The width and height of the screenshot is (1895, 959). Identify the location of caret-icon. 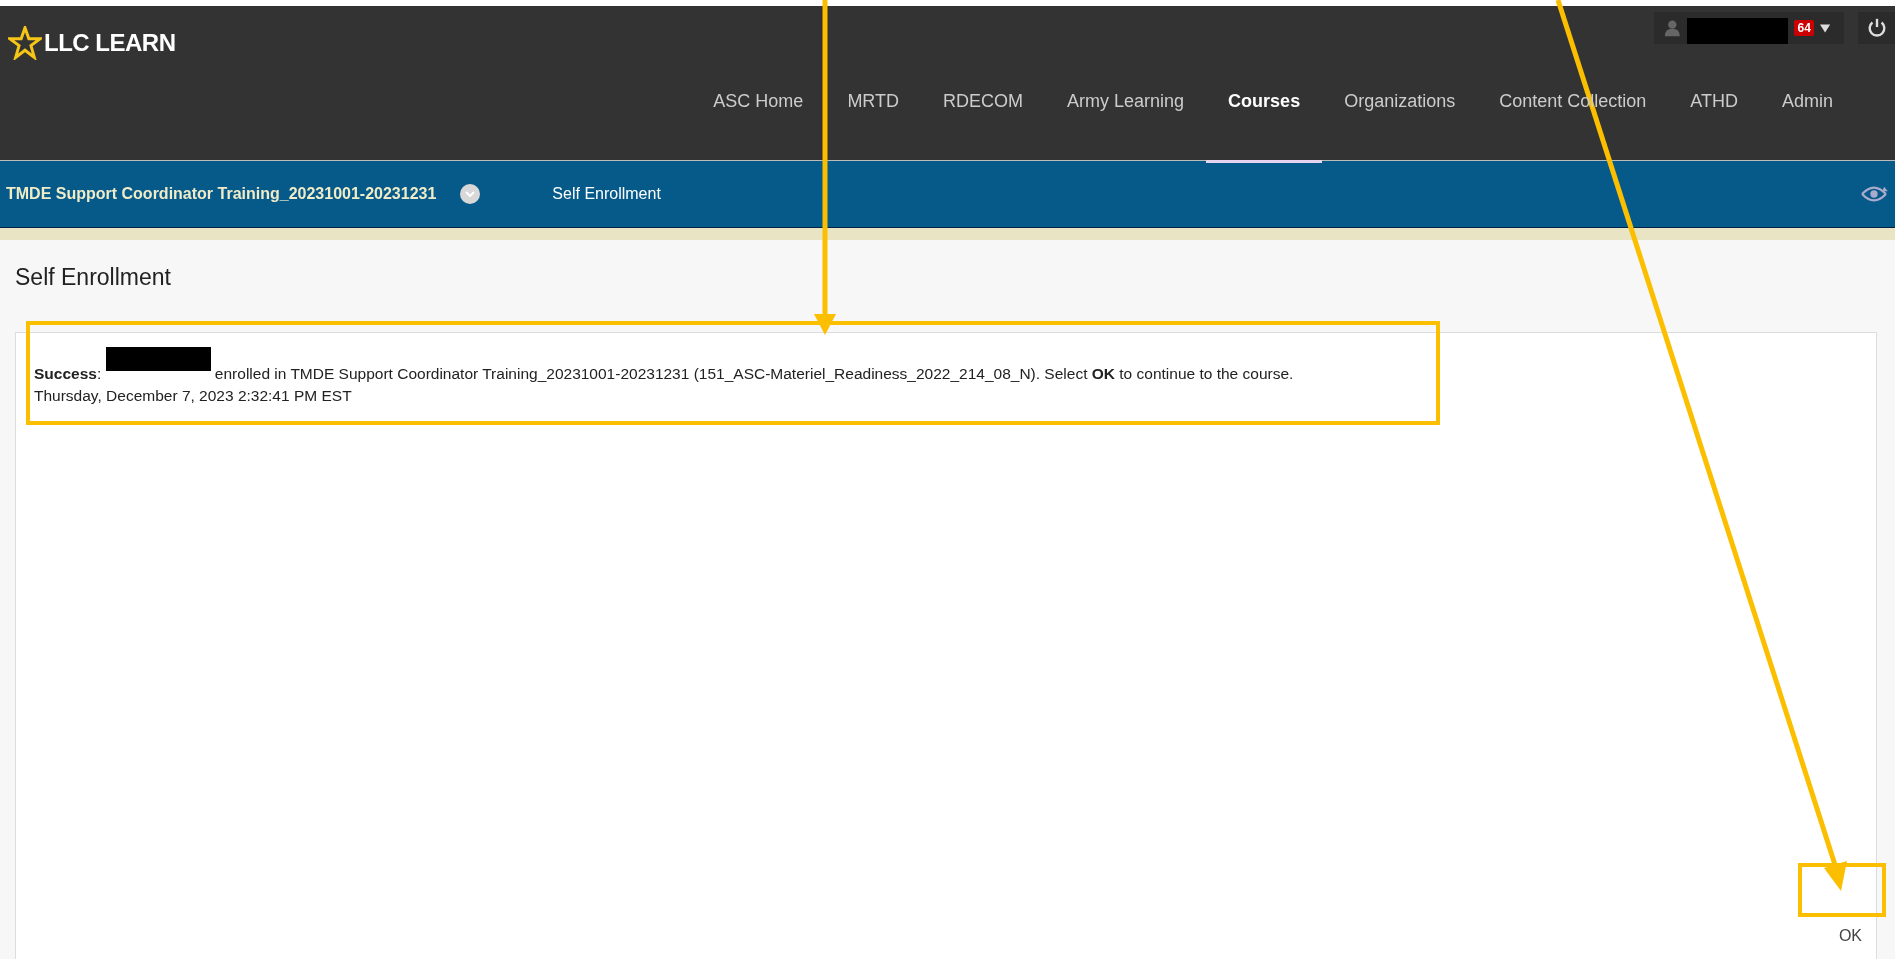
(1824, 28).